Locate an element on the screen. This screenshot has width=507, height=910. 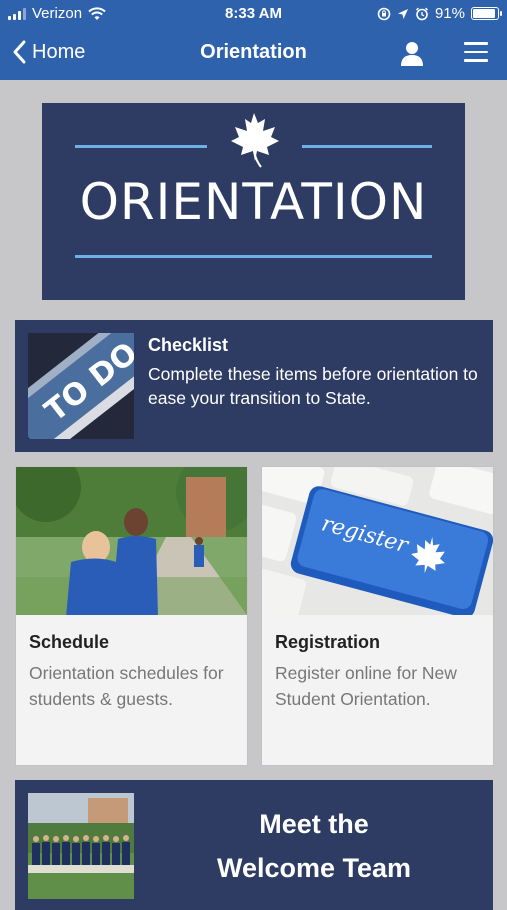
status-right: 91% is located at coordinates (439, 13).